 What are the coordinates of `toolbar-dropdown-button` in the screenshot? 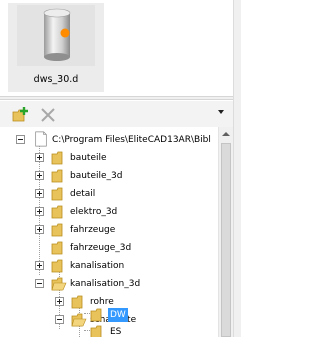 It's located at (221, 112).